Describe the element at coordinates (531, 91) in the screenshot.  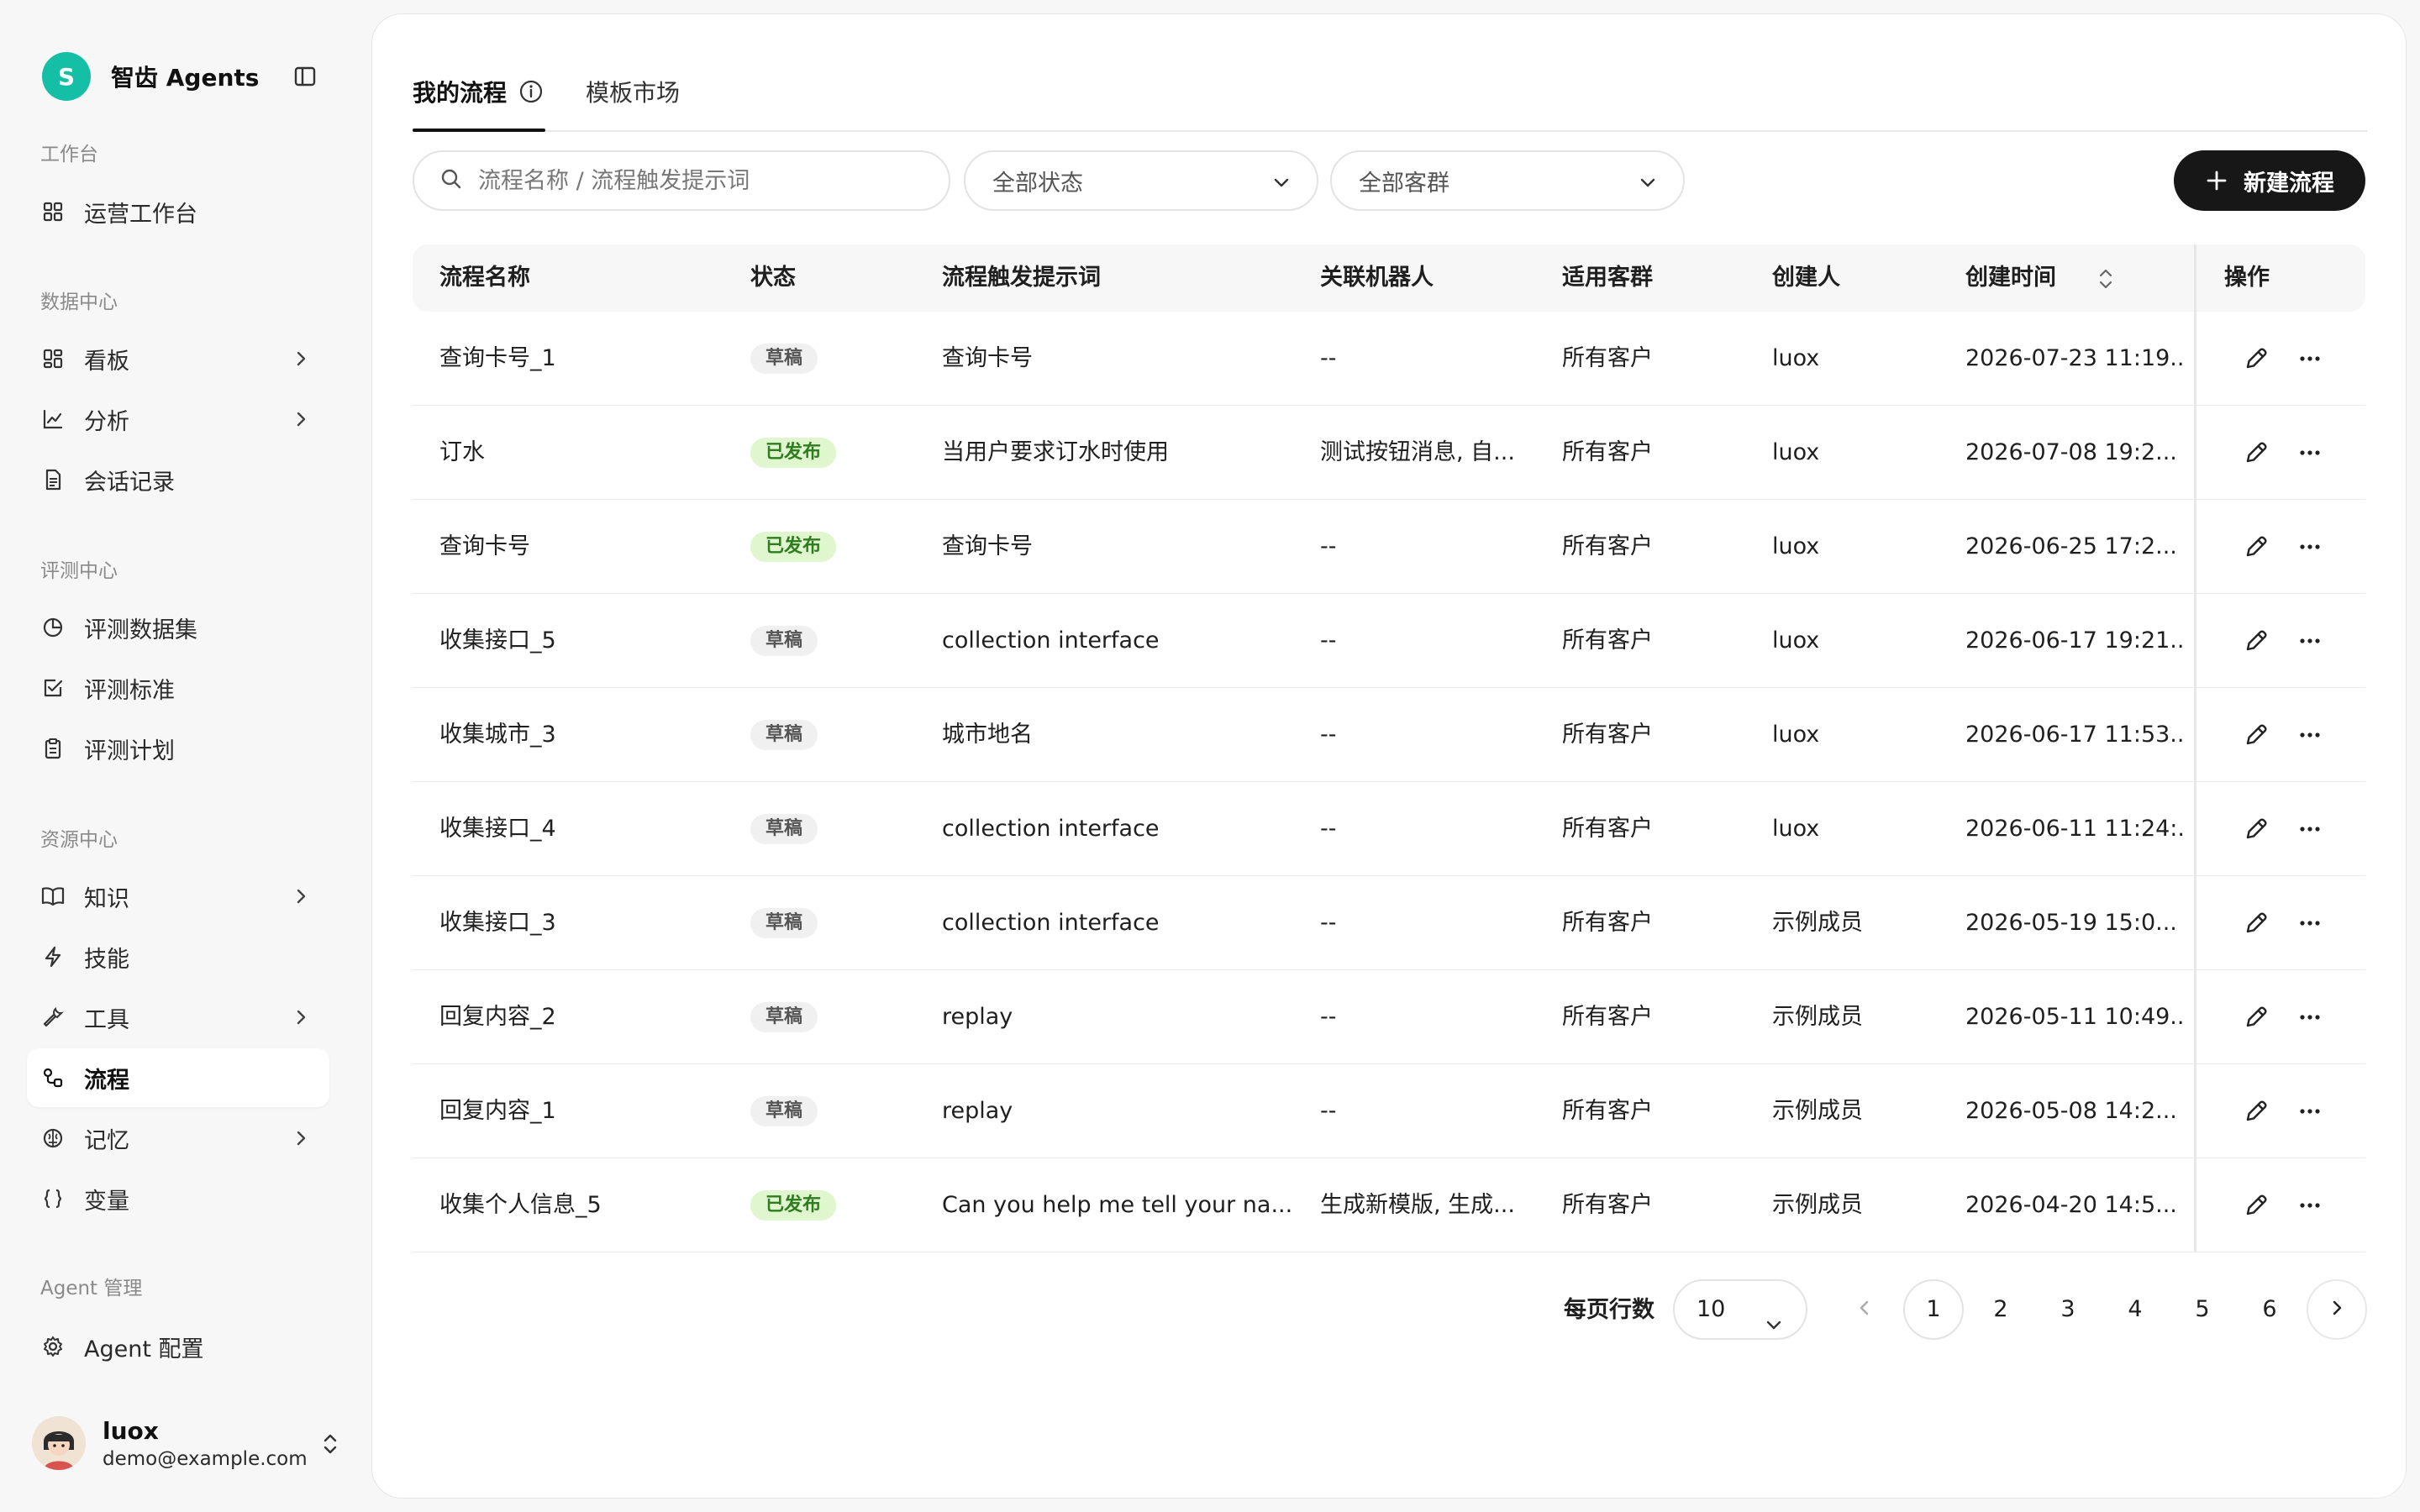
I see `info-icon` at that location.